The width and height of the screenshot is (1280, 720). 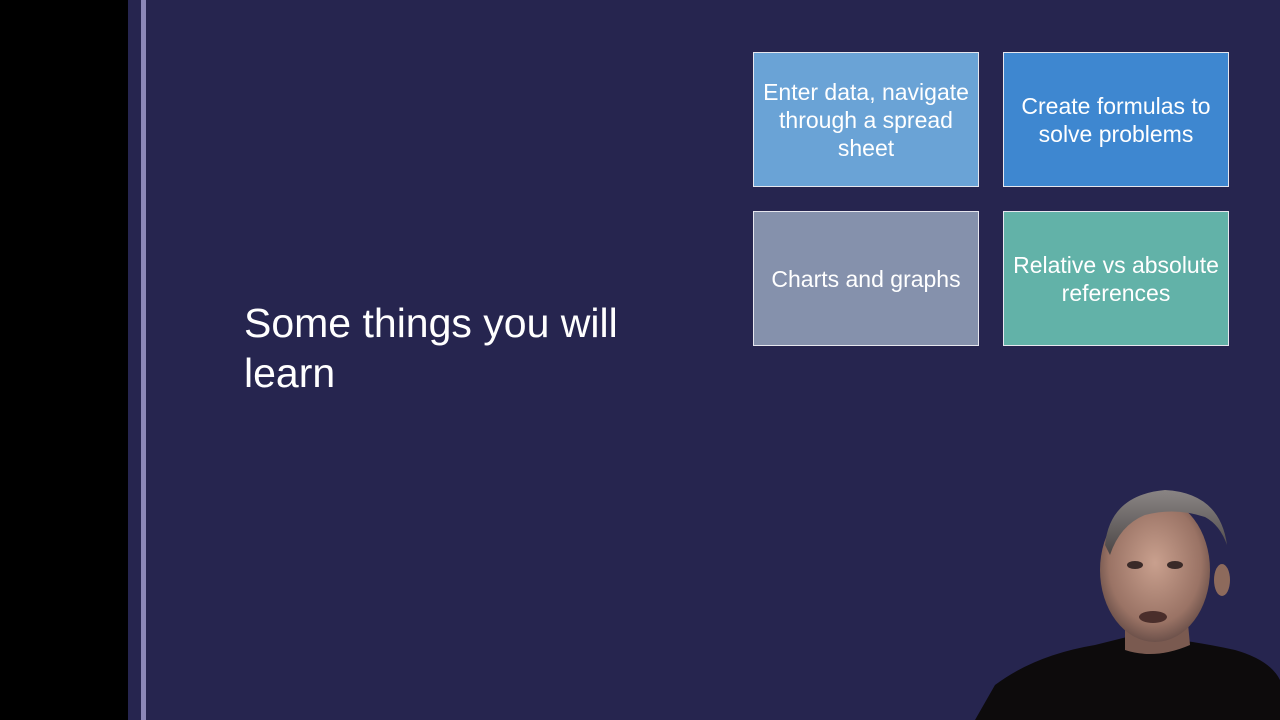 I want to click on topic-tile-charts: Charts and graphs, so click(x=866, y=278).